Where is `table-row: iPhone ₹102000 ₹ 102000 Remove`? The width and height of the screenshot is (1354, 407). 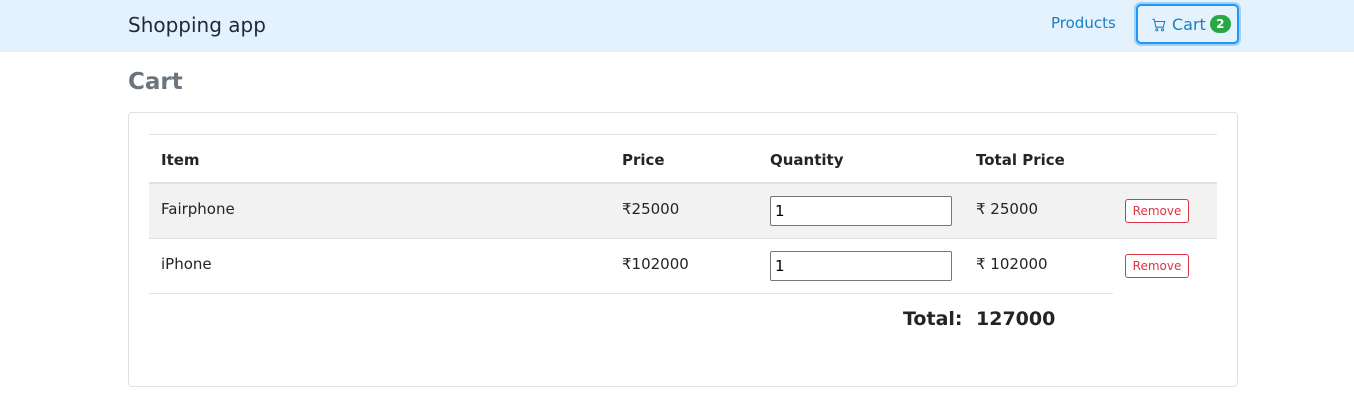
table-row: iPhone ₹102000 ₹ 102000 Remove is located at coordinates (683, 266).